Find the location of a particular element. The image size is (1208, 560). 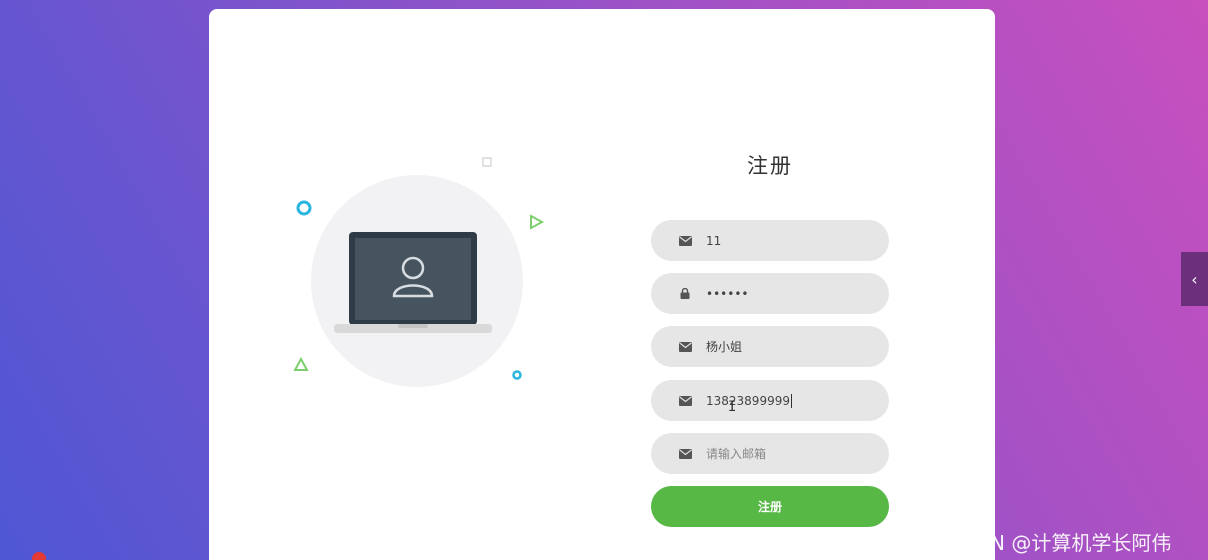

email-field: 请输入邮箱 is located at coordinates (770, 453).